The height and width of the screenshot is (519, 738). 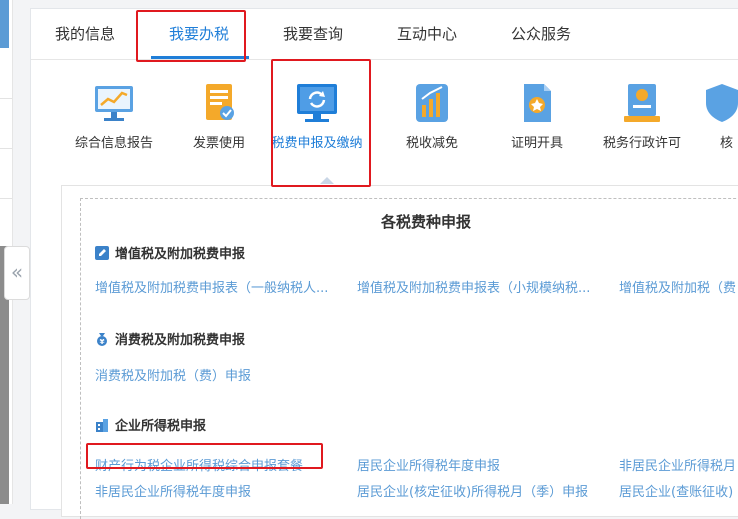 I want to click on highlight-tab-box, so click(x=191, y=36).